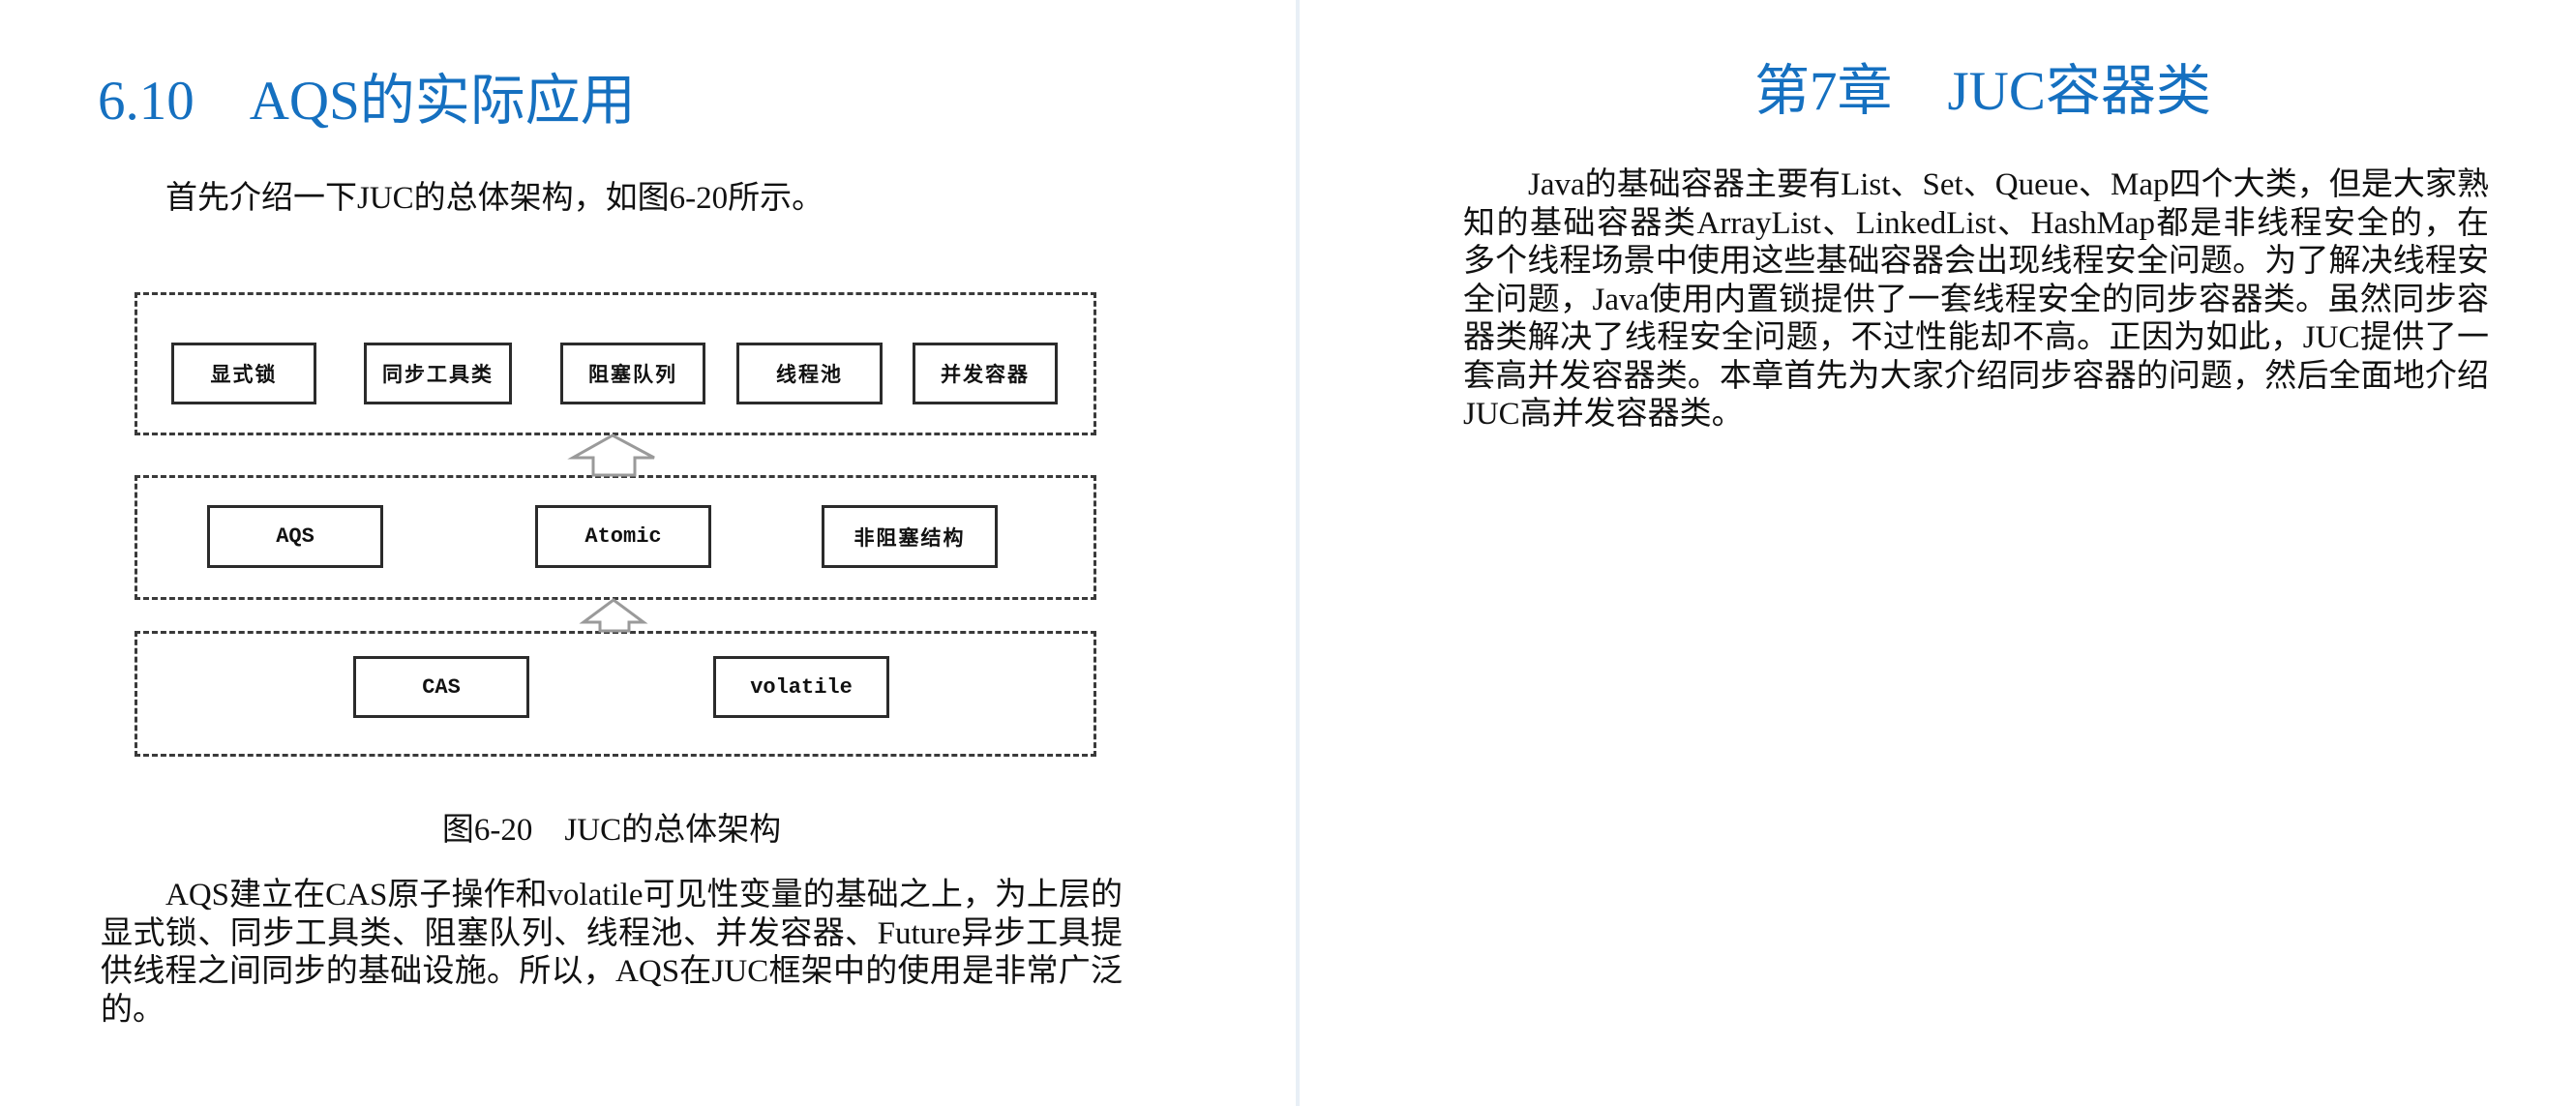  I want to click on figure-caption: 图6-20 JUC的总体架构, so click(611, 830).